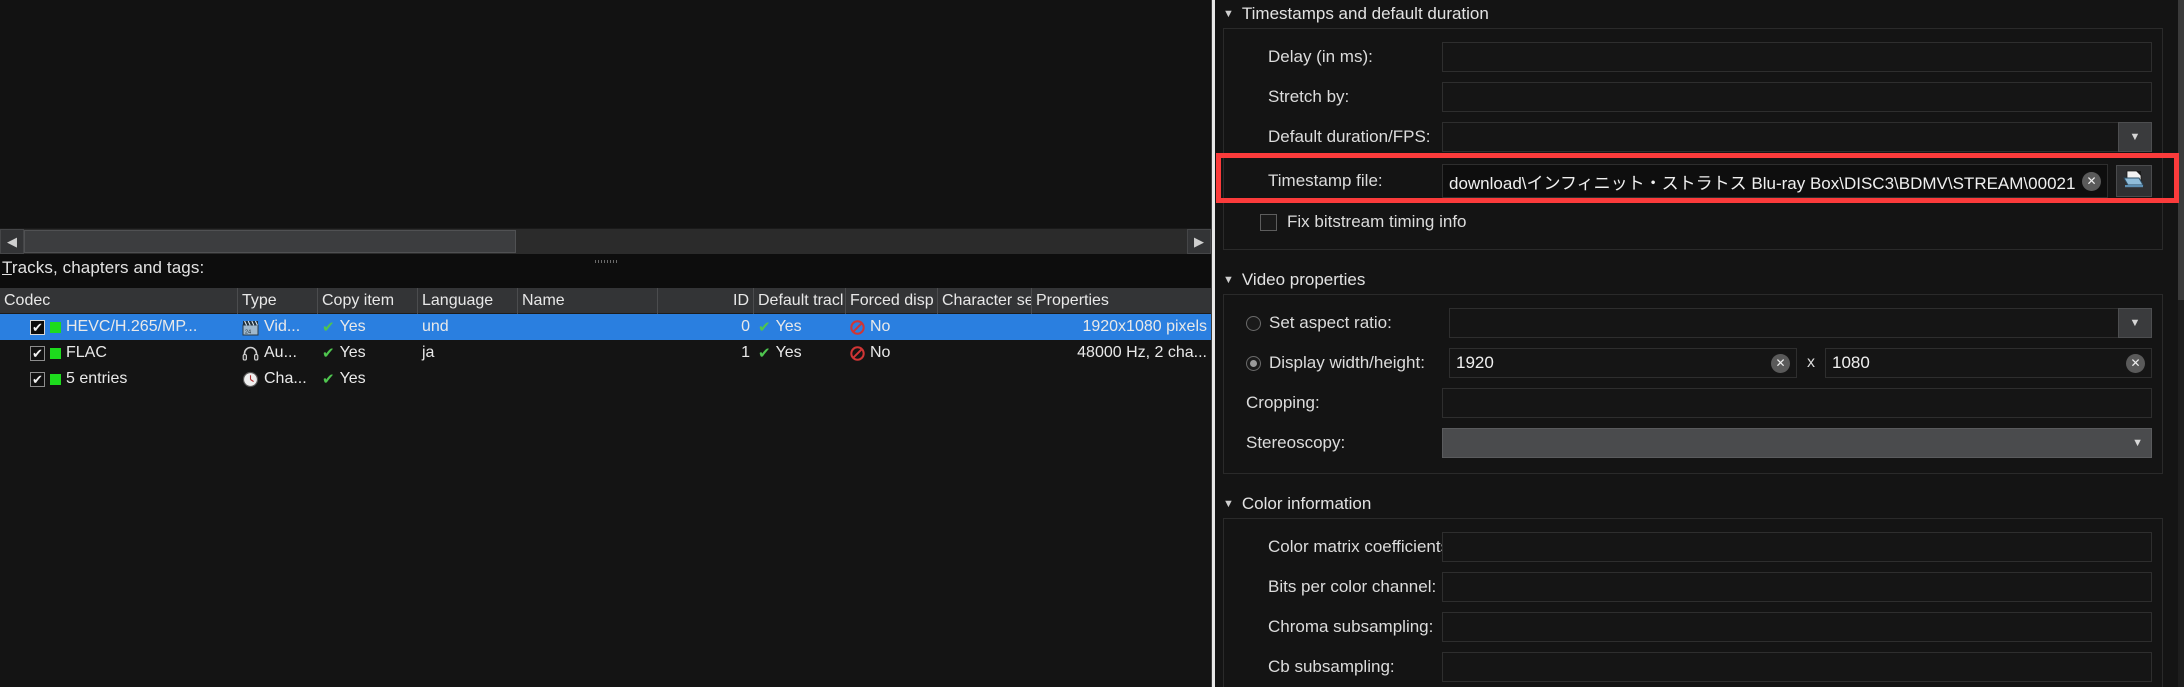 The image size is (2184, 687). I want to click on dimension-separator: x, so click(1811, 362).